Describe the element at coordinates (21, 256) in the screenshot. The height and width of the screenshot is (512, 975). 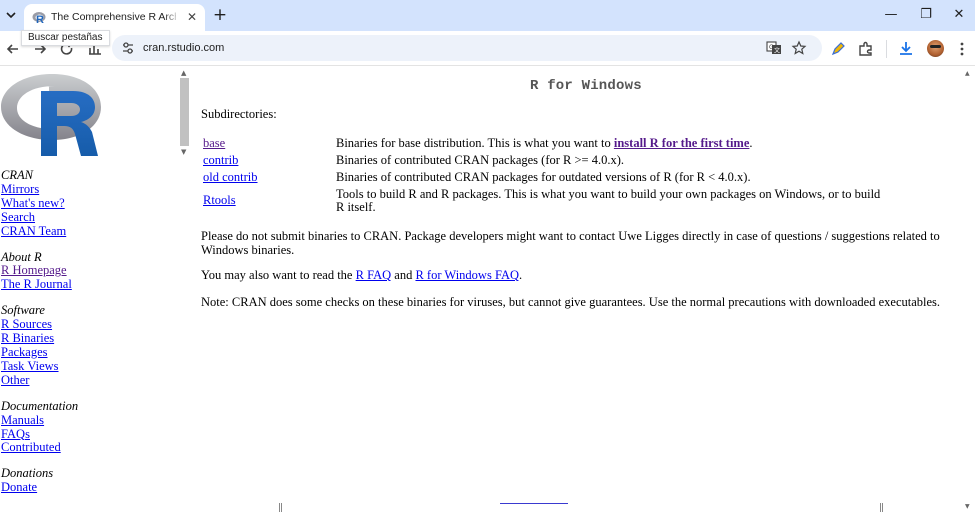
I see `menu-heading: About R` at that location.